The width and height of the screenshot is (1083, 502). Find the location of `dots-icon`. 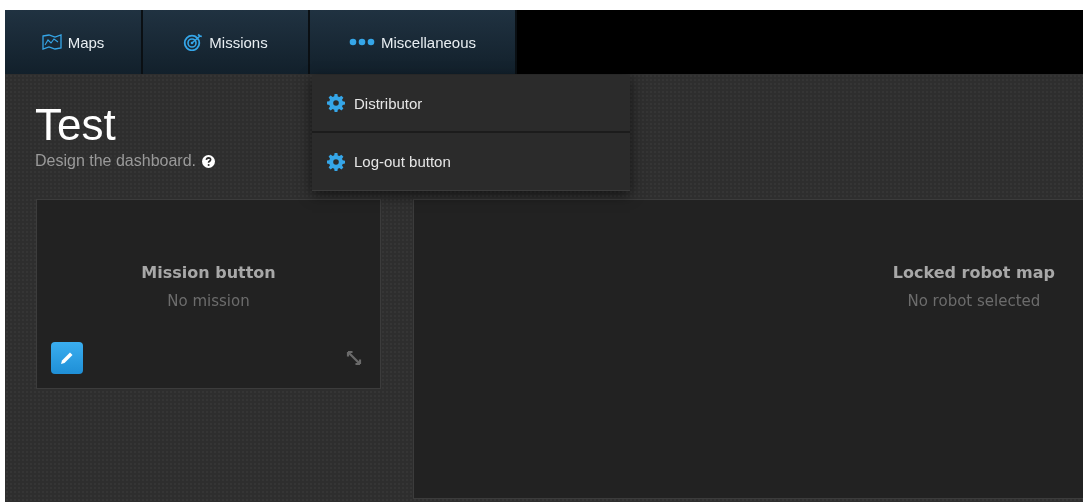

dots-icon is located at coordinates (361, 42).